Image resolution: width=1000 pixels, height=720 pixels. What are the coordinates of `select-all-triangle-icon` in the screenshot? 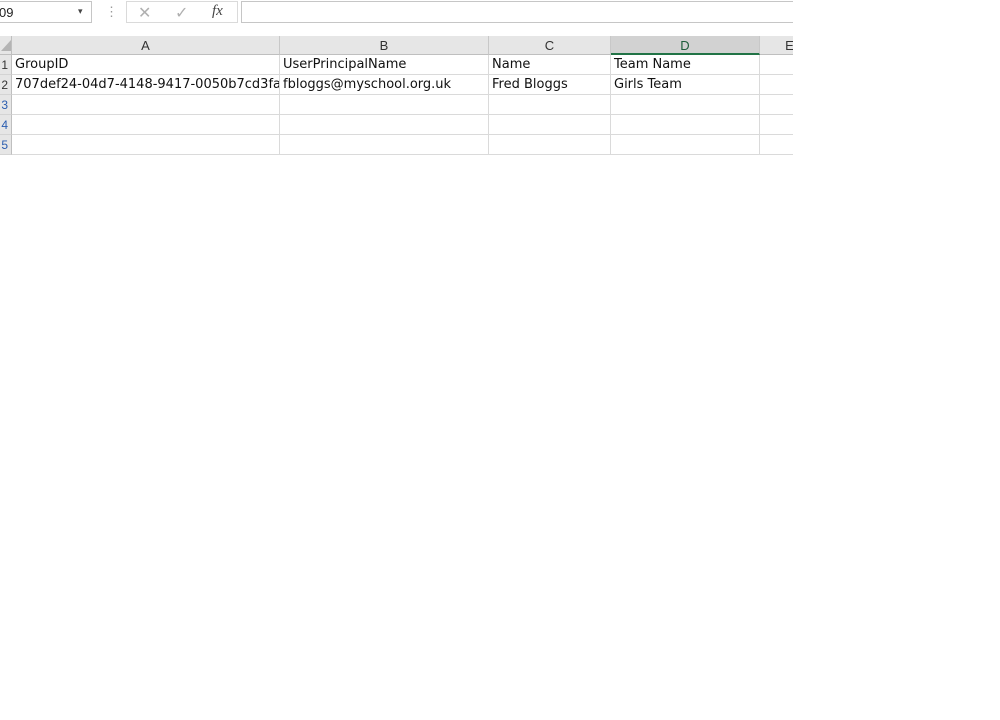 It's located at (6, 45).